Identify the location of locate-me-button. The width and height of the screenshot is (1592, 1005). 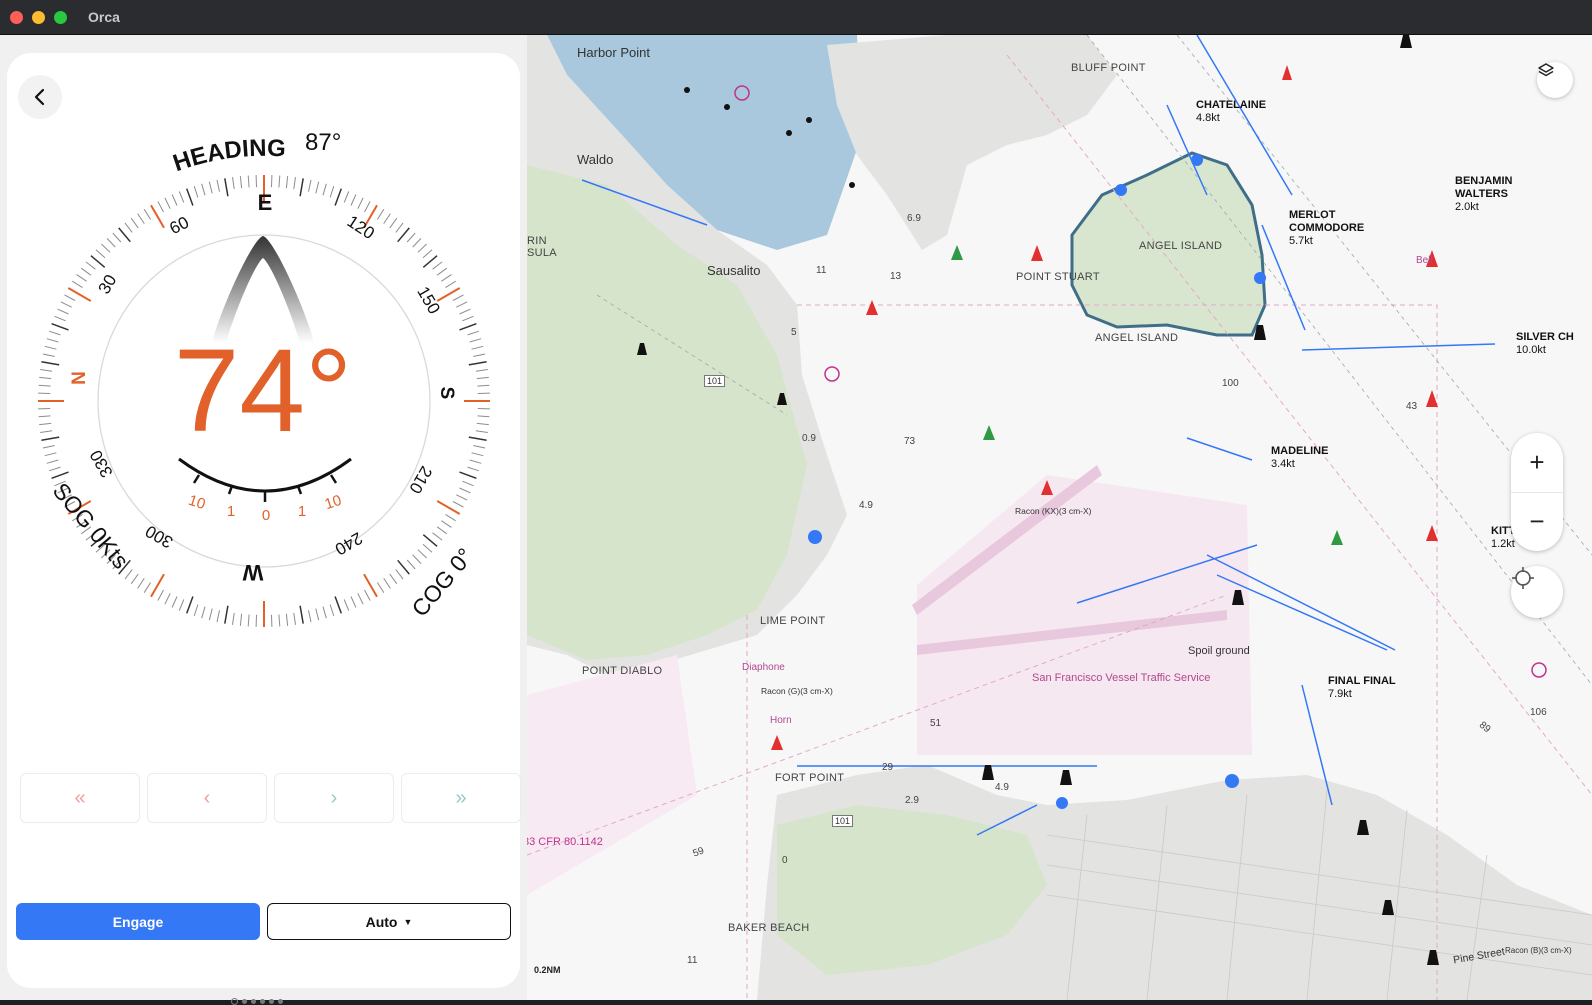
(1537, 592).